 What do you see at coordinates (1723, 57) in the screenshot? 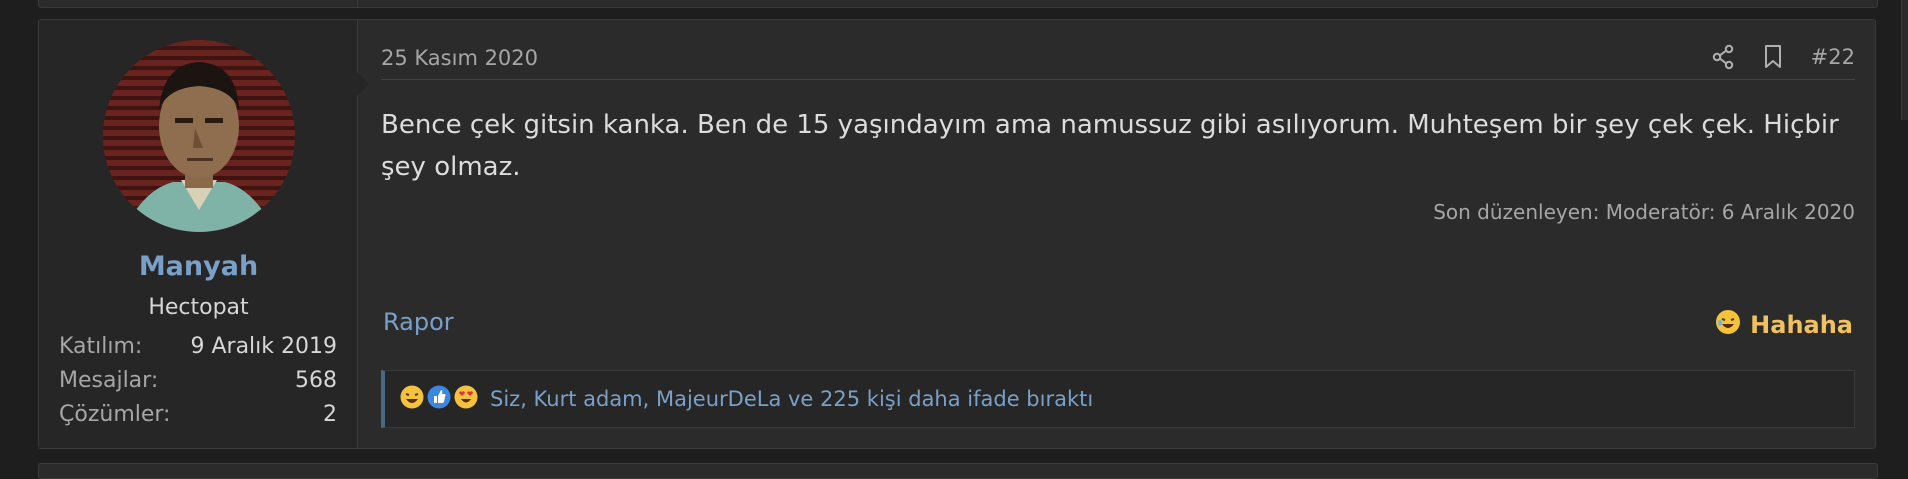
I see `share-icon` at bounding box center [1723, 57].